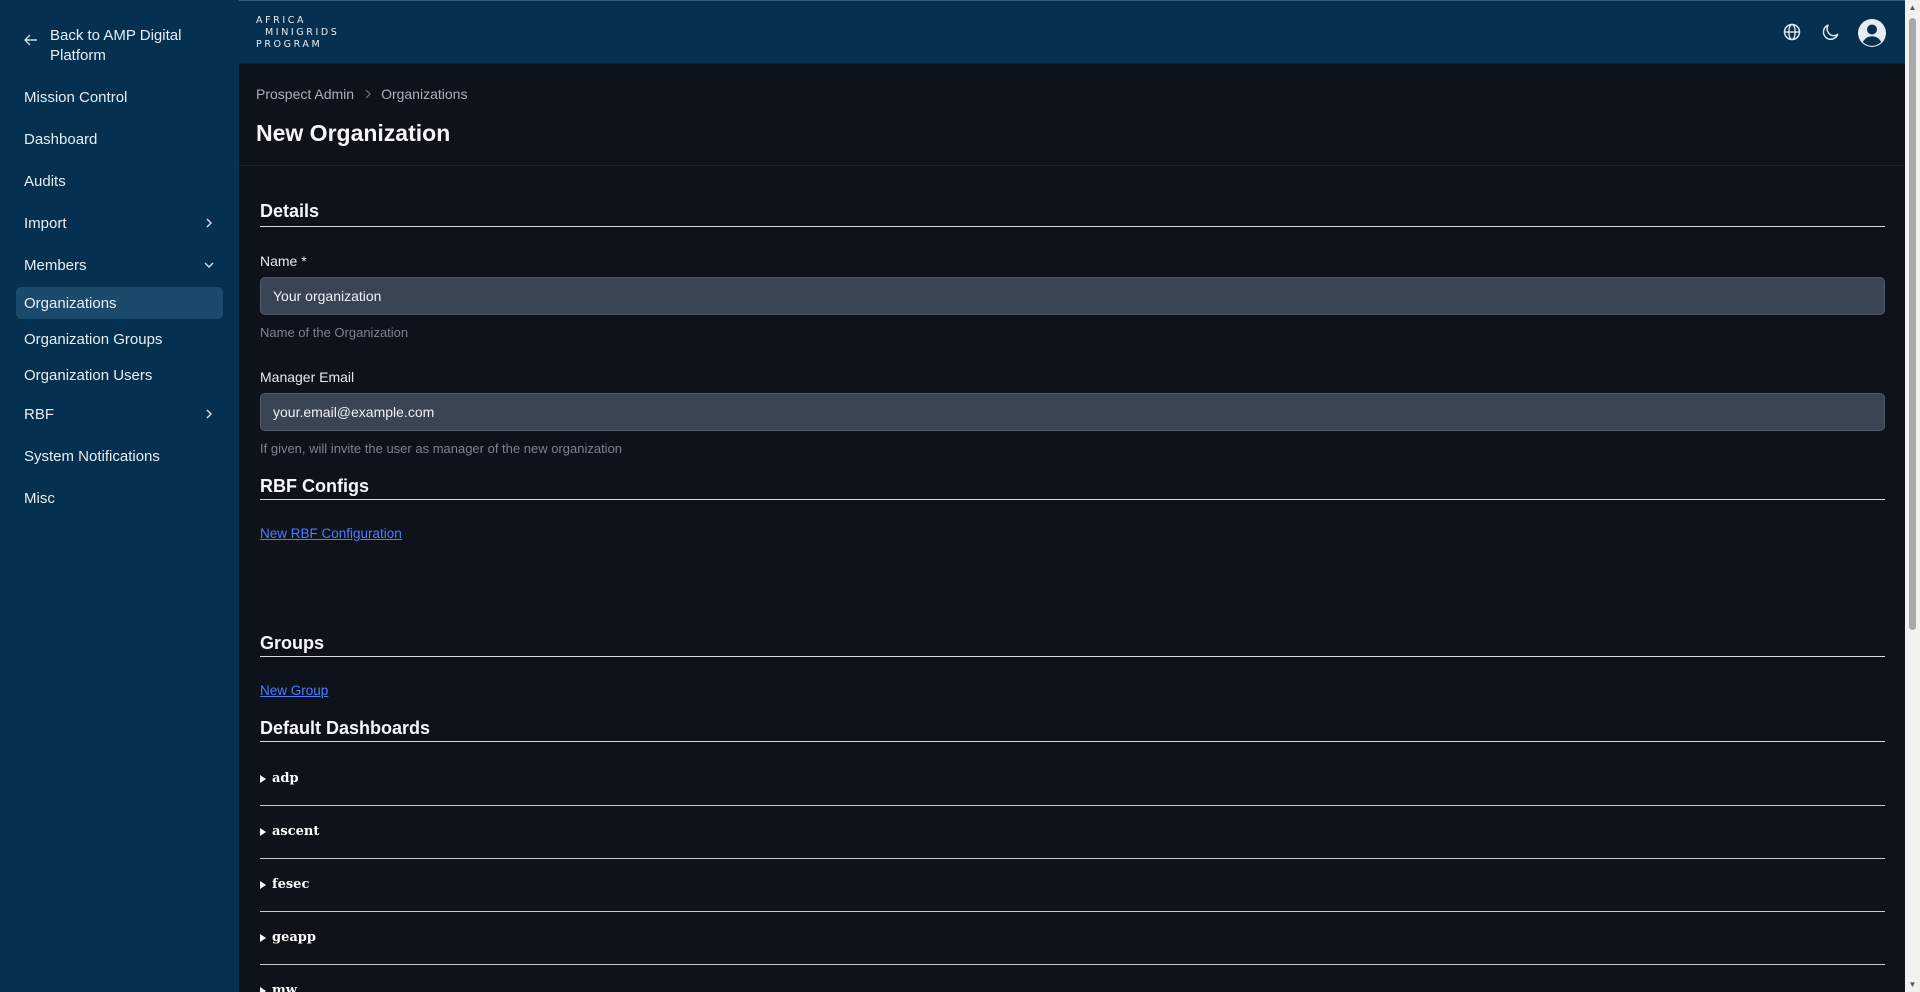  I want to click on chevron-down-icon, so click(209, 265).